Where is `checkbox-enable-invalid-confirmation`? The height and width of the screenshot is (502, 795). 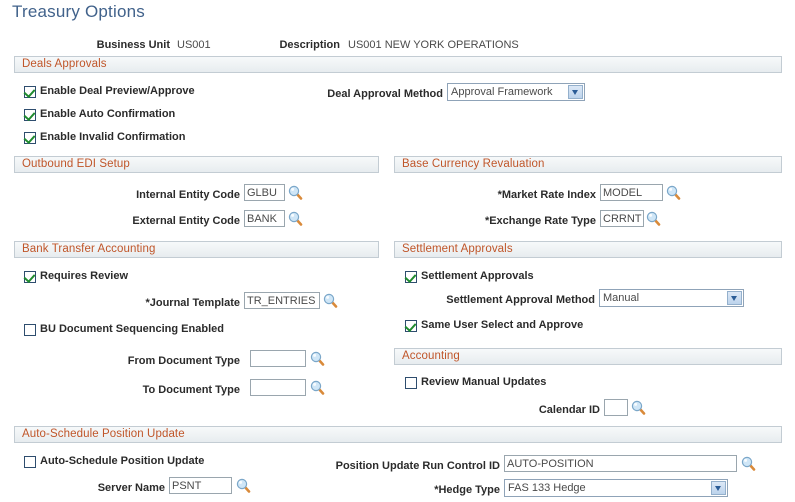 checkbox-enable-invalid-confirmation is located at coordinates (30, 138).